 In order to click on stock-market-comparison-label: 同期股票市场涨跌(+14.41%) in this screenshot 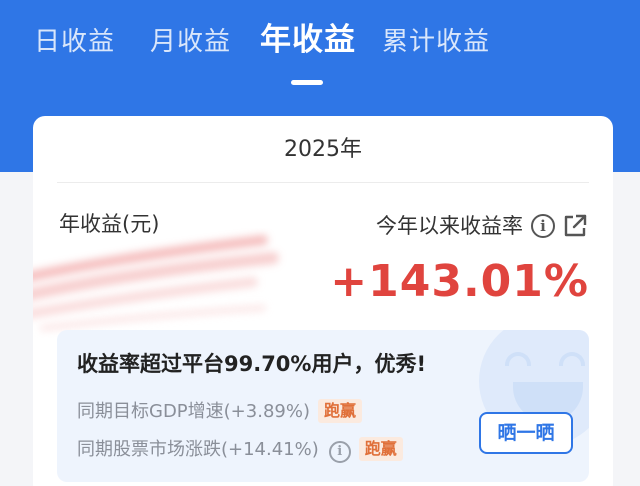, I will do `click(198, 449)`.